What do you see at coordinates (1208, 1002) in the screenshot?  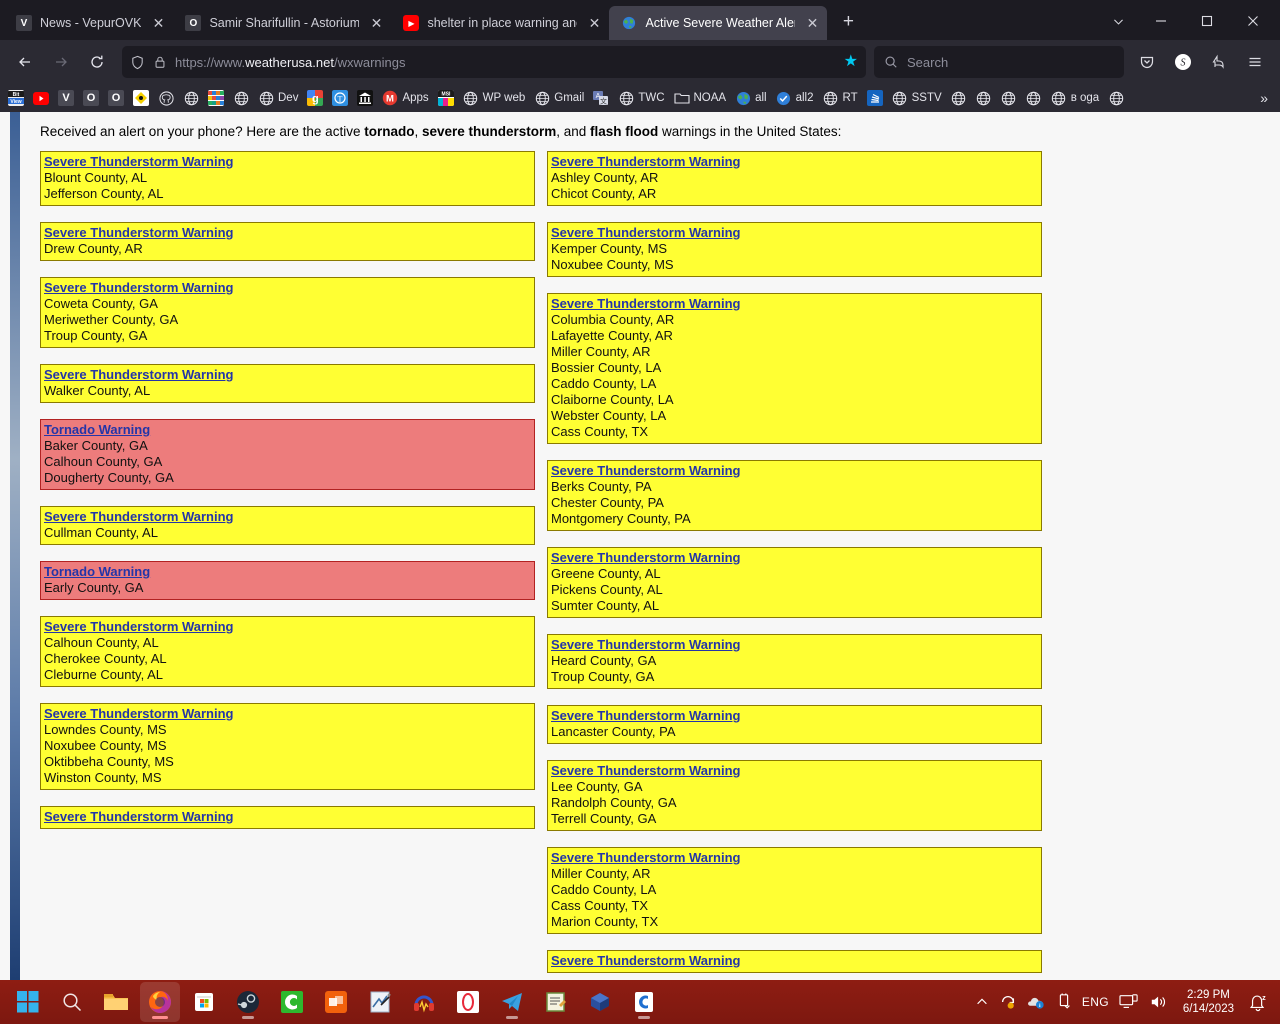 I see `clock: 2:29 PM 6/14/2023` at bounding box center [1208, 1002].